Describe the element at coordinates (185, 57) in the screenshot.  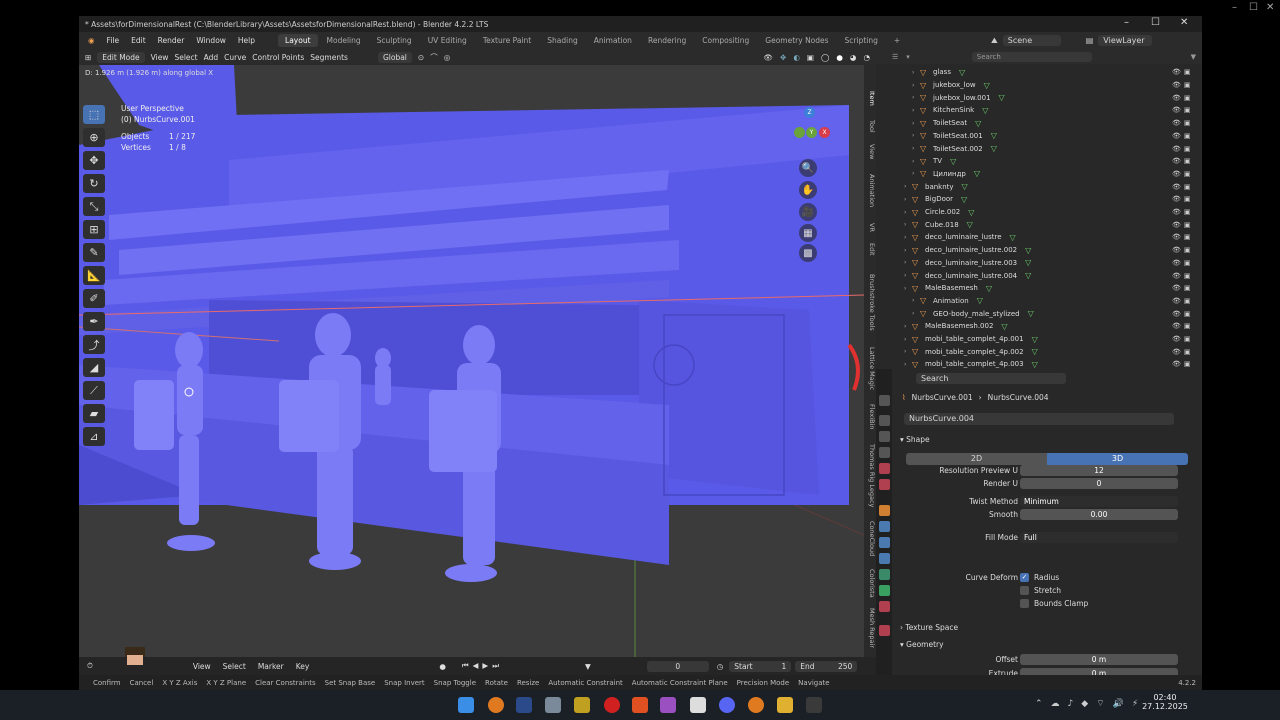
I see `viewport-menu-select: Select` at that location.